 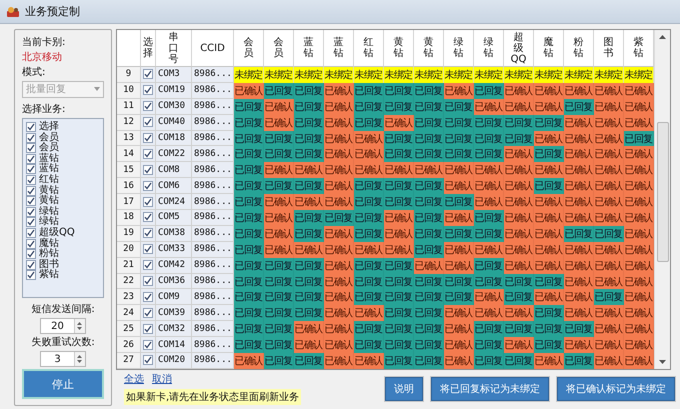 What do you see at coordinates (49, 127) in the screenshot?
I see `service-label: 选择` at bounding box center [49, 127].